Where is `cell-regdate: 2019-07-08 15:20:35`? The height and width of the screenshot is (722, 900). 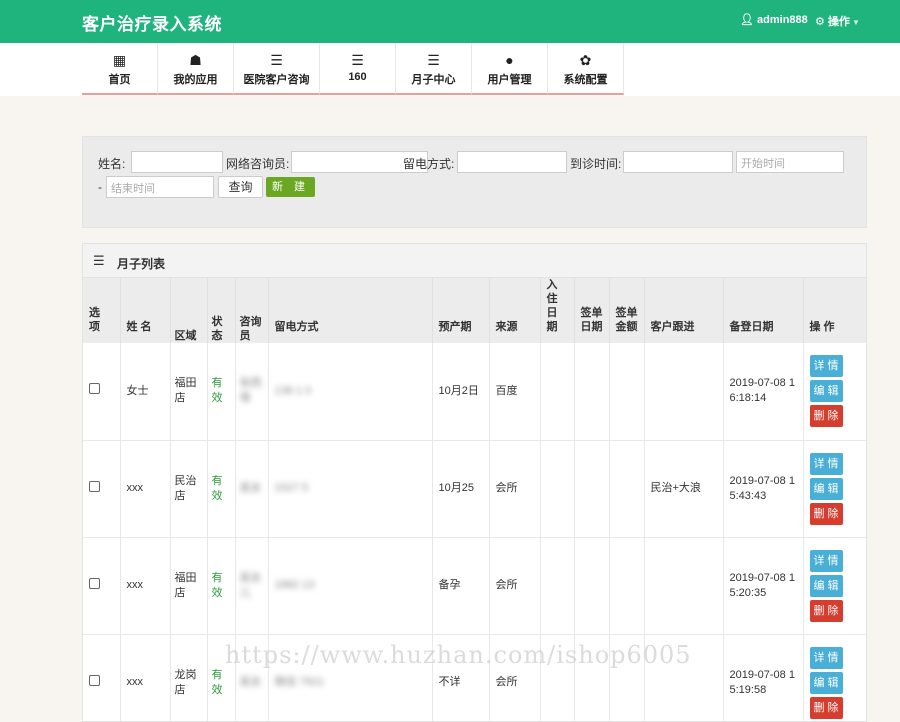 cell-regdate: 2019-07-08 15:20:35 is located at coordinates (763, 586).